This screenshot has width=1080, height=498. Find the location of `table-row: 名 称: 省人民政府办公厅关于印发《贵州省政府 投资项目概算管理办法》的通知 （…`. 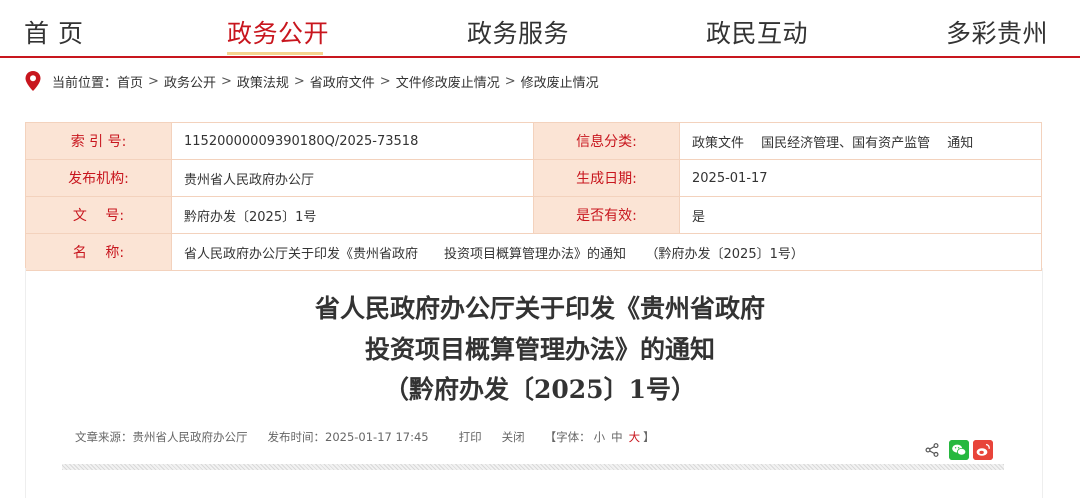

table-row: 名 称: 省人民政府办公厅关于印发《贵州省政府 投资项目概算管理办法》的通知 （… is located at coordinates (533, 252).